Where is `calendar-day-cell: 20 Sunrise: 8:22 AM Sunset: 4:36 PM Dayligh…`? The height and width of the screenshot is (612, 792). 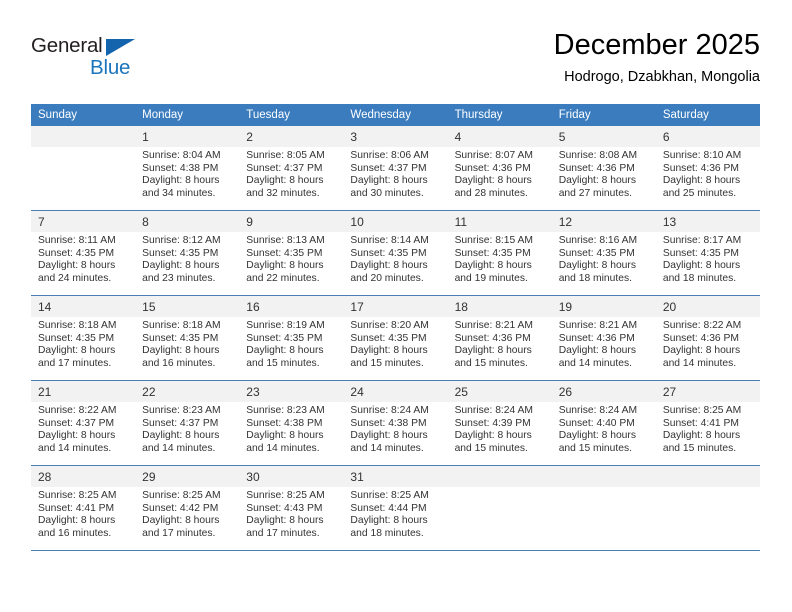
calendar-day-cell: 20 Sunrise: 8:22 AM Sunset: 4:36 PM Dayligh… is located at coordinates (707, 338).